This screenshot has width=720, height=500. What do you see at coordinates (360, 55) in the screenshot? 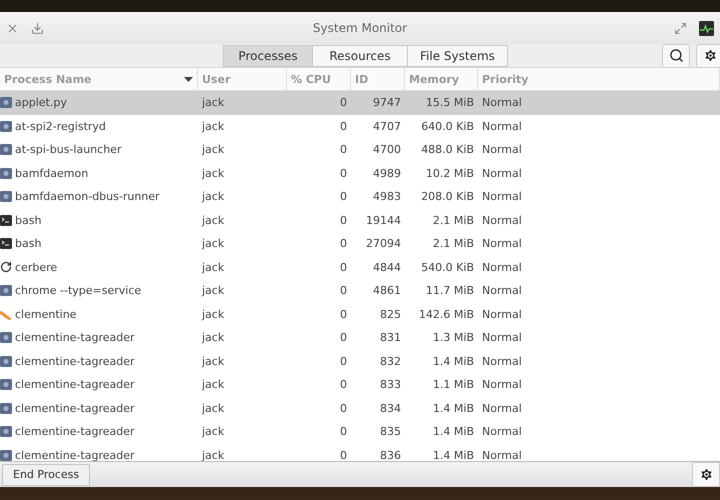
I see `tab: Resources` at bounding box center [360, 55].